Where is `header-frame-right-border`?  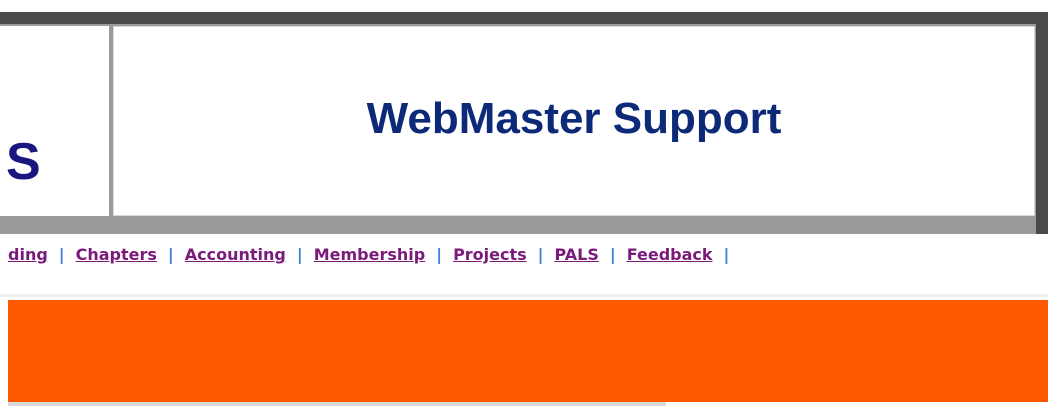 header-frame-right-border is located at coordinates (1042, 123).